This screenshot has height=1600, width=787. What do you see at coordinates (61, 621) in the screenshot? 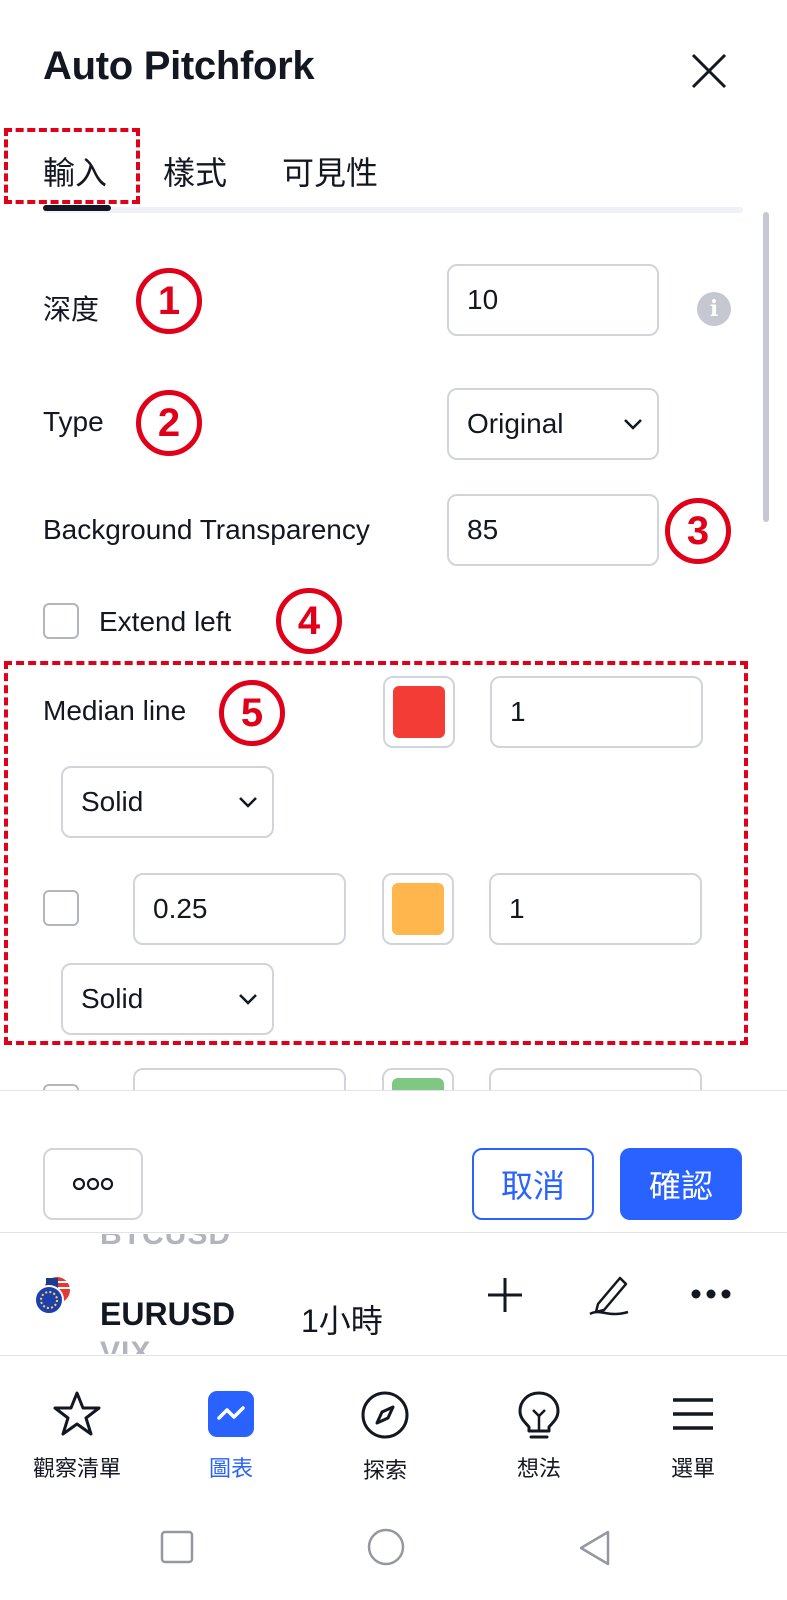
I see `extend-left-checkbox` at bounding box center [61, 621].